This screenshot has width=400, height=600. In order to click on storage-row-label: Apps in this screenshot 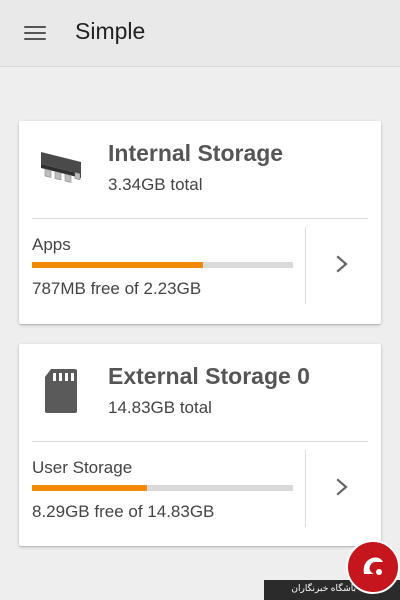, I will do `click(51, 244)`.